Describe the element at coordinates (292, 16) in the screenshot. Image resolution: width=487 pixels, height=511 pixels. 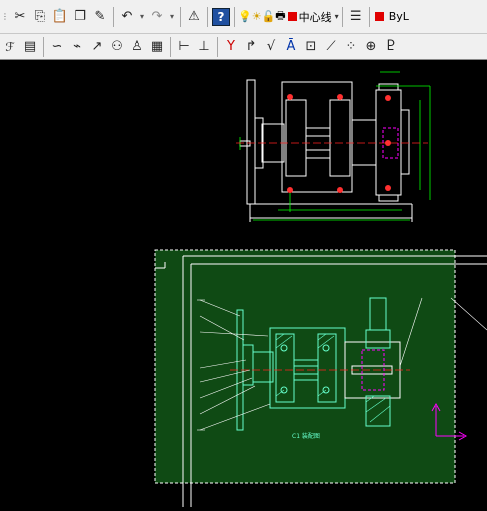
I see `layer-color-swatch` at that location.